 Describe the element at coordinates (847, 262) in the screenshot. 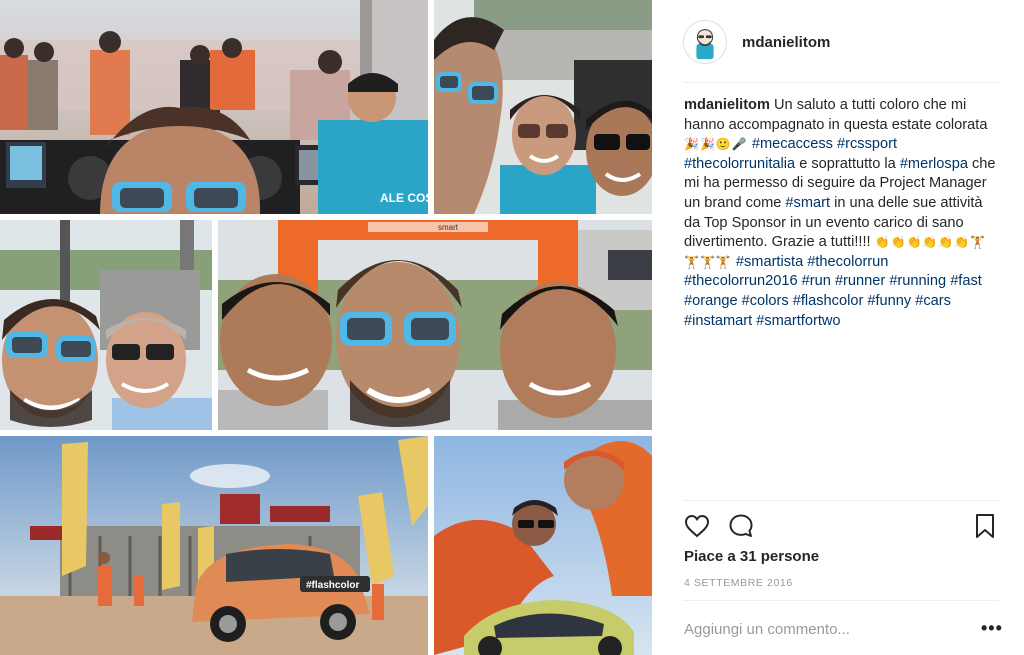

I see `hashtag-link: #thecolorrun` at that location.